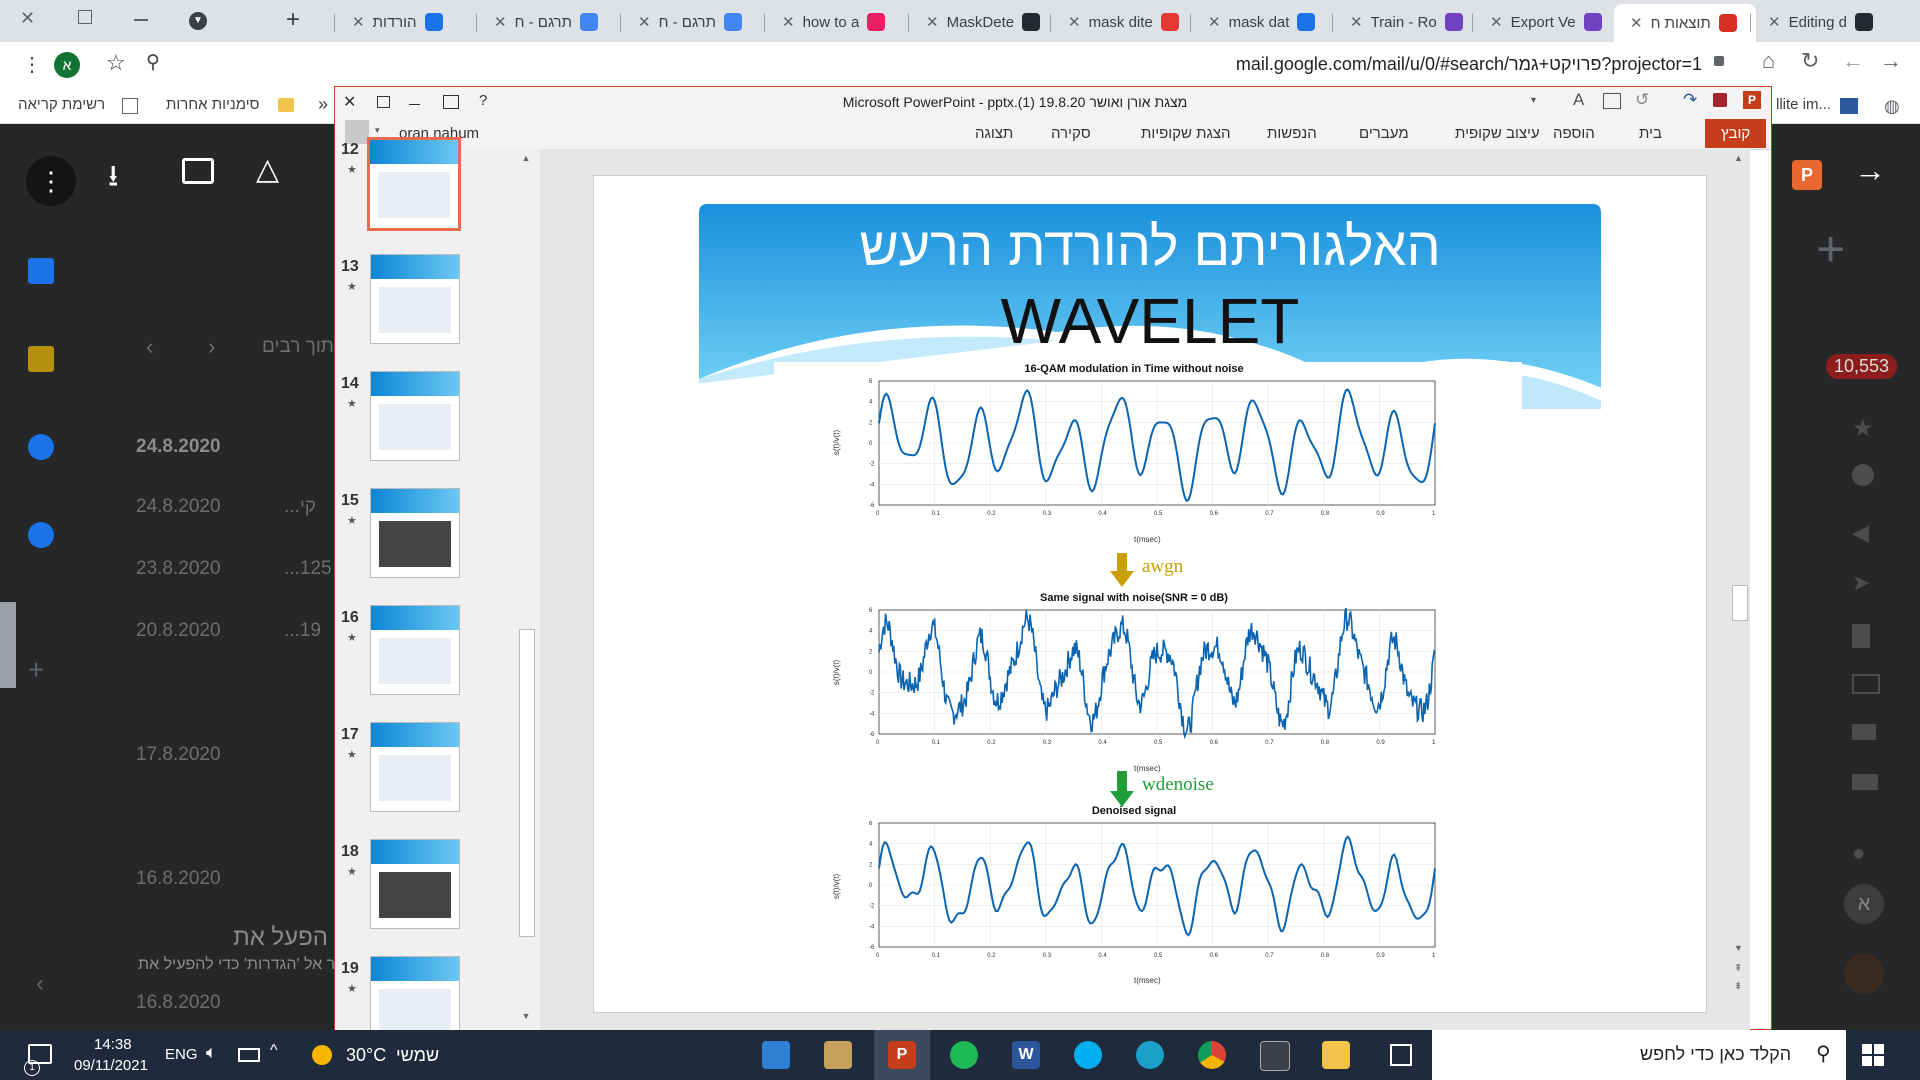 The width and height of the screenshot is (1920, 1080). I want to click on mail-date: 16.8.2020, so click(178, 1003).